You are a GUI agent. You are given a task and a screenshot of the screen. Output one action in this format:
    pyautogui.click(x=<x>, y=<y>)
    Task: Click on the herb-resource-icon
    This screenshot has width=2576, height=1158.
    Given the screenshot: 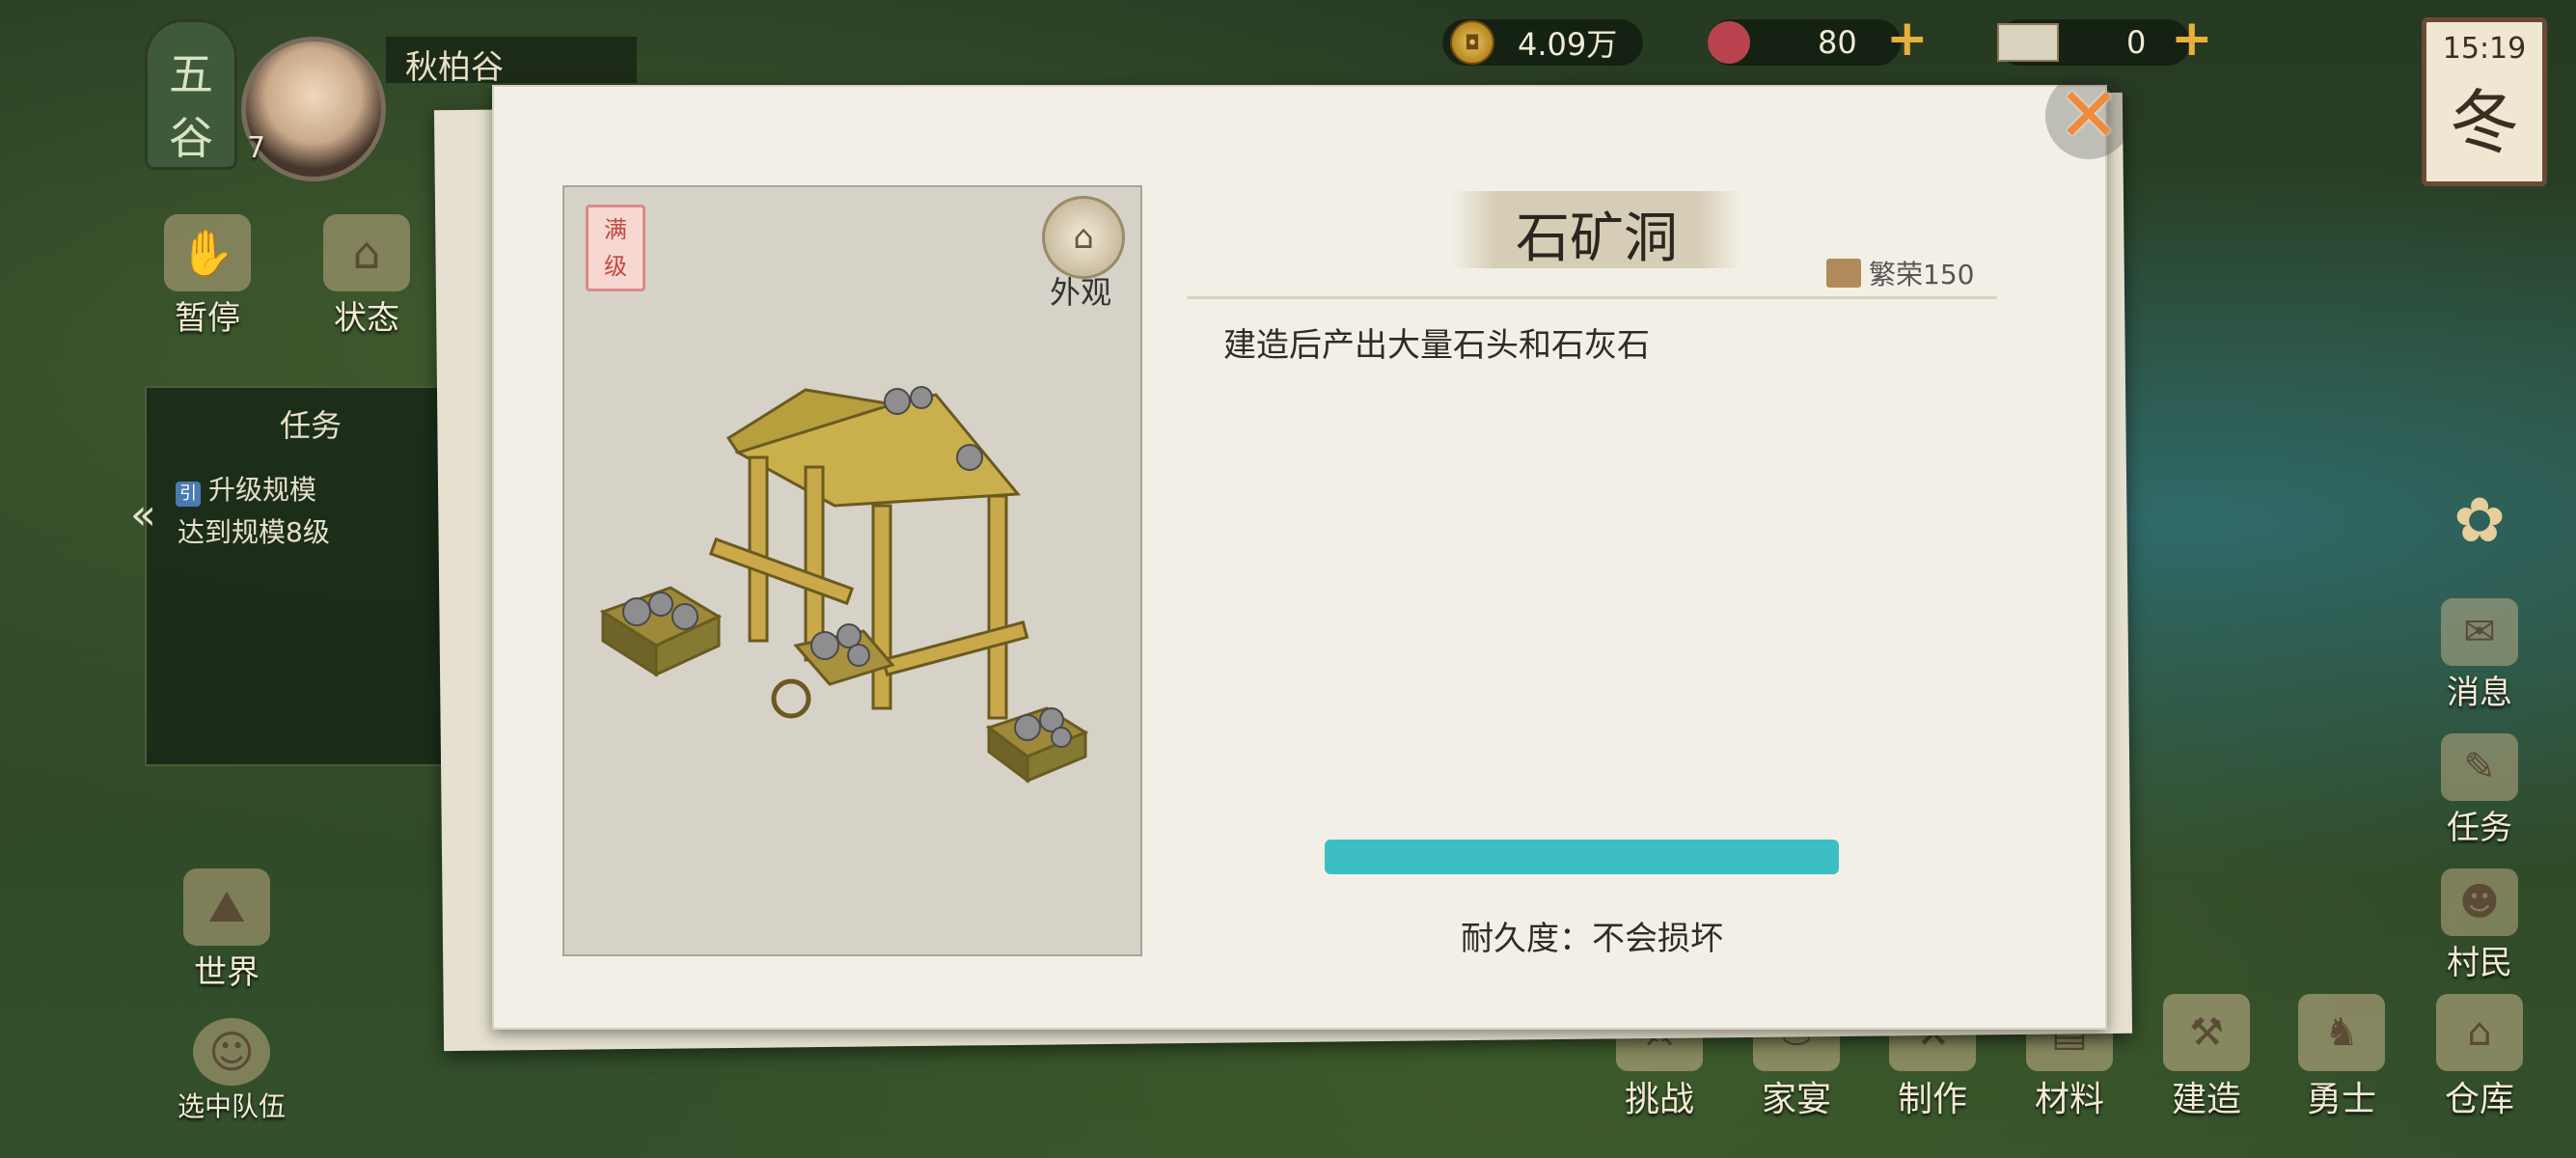 What is the action you would take?
    pyautogui.click(x=1729, y=42)
    